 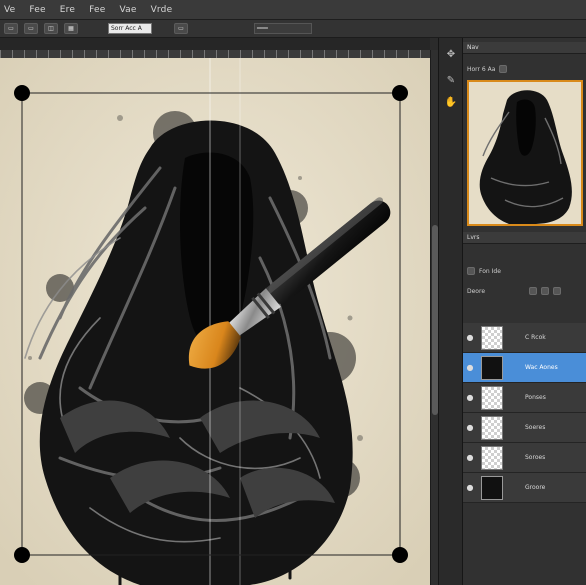 I want to click on layer-row: ● Soroes, so click(x=524, y=458).